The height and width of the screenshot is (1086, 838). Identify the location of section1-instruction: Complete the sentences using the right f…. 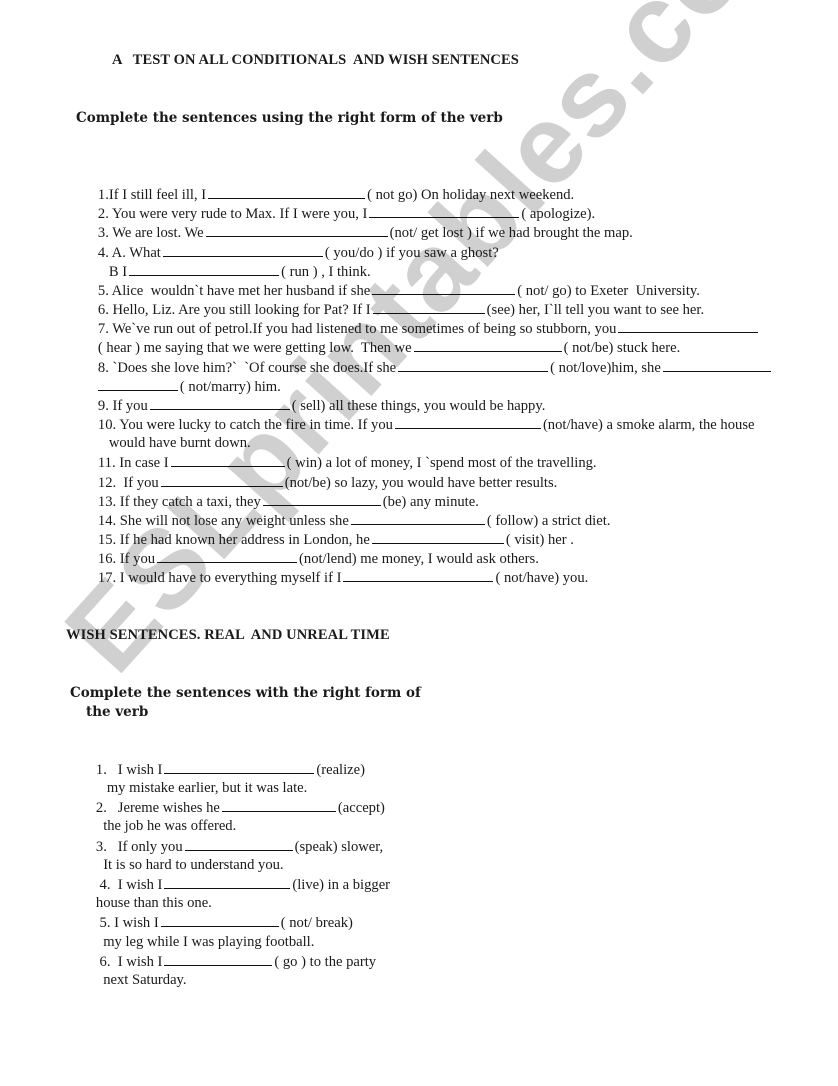
(289, 118).